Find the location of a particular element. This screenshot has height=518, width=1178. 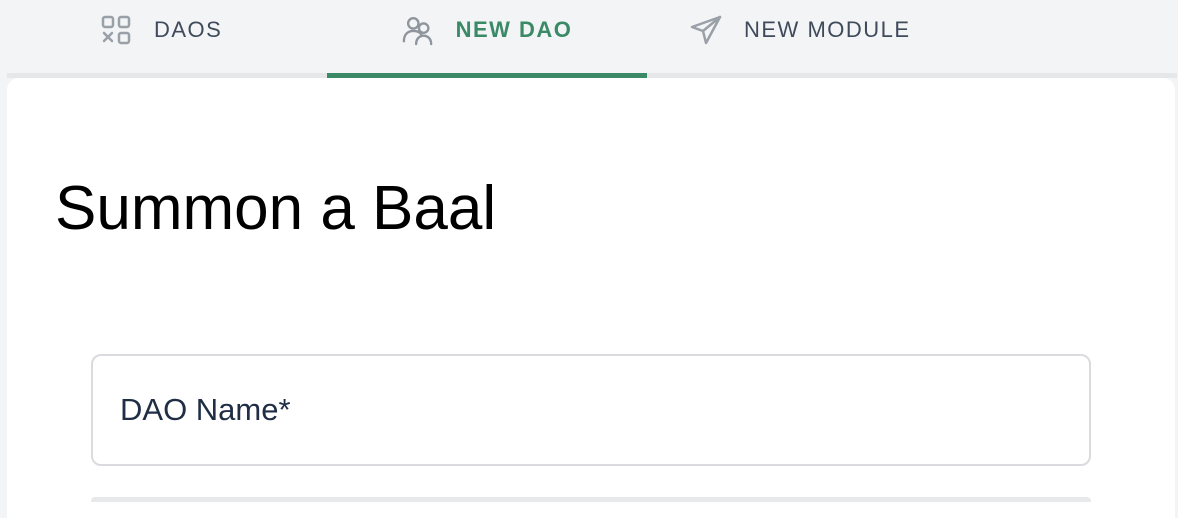

page-title: Summon a Baal is located at coordinates (276, 208).